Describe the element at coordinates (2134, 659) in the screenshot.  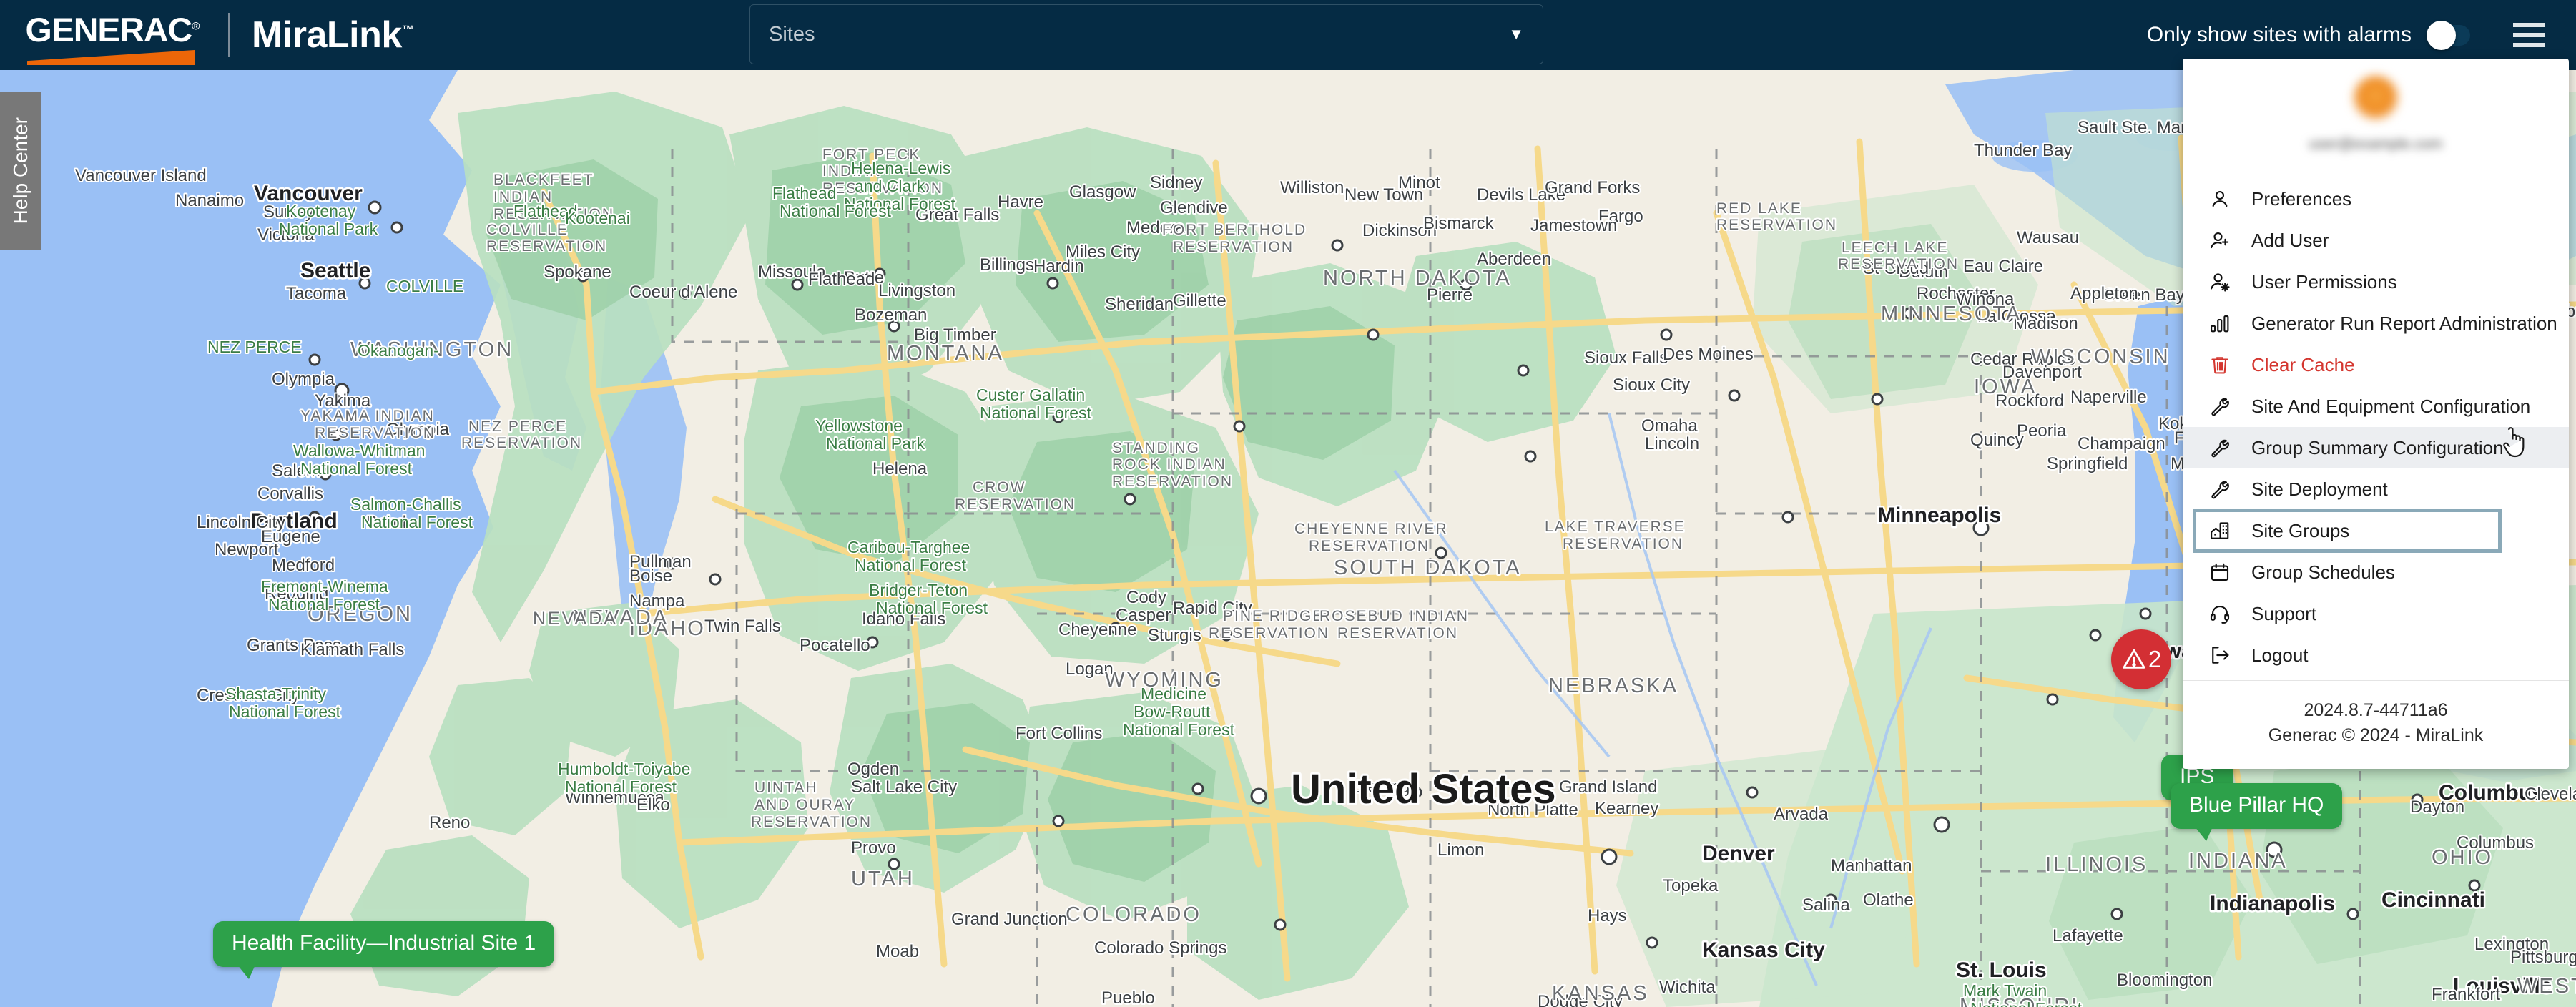
I see `warning-triangle-icon` at that location.